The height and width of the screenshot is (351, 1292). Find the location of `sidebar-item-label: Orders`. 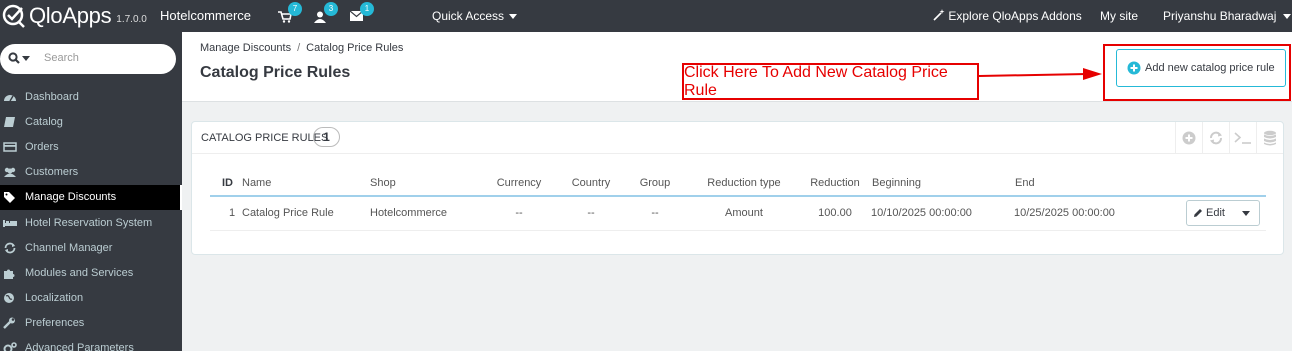

sidebar-item-label: Orders is located at coordinates (42, 146).